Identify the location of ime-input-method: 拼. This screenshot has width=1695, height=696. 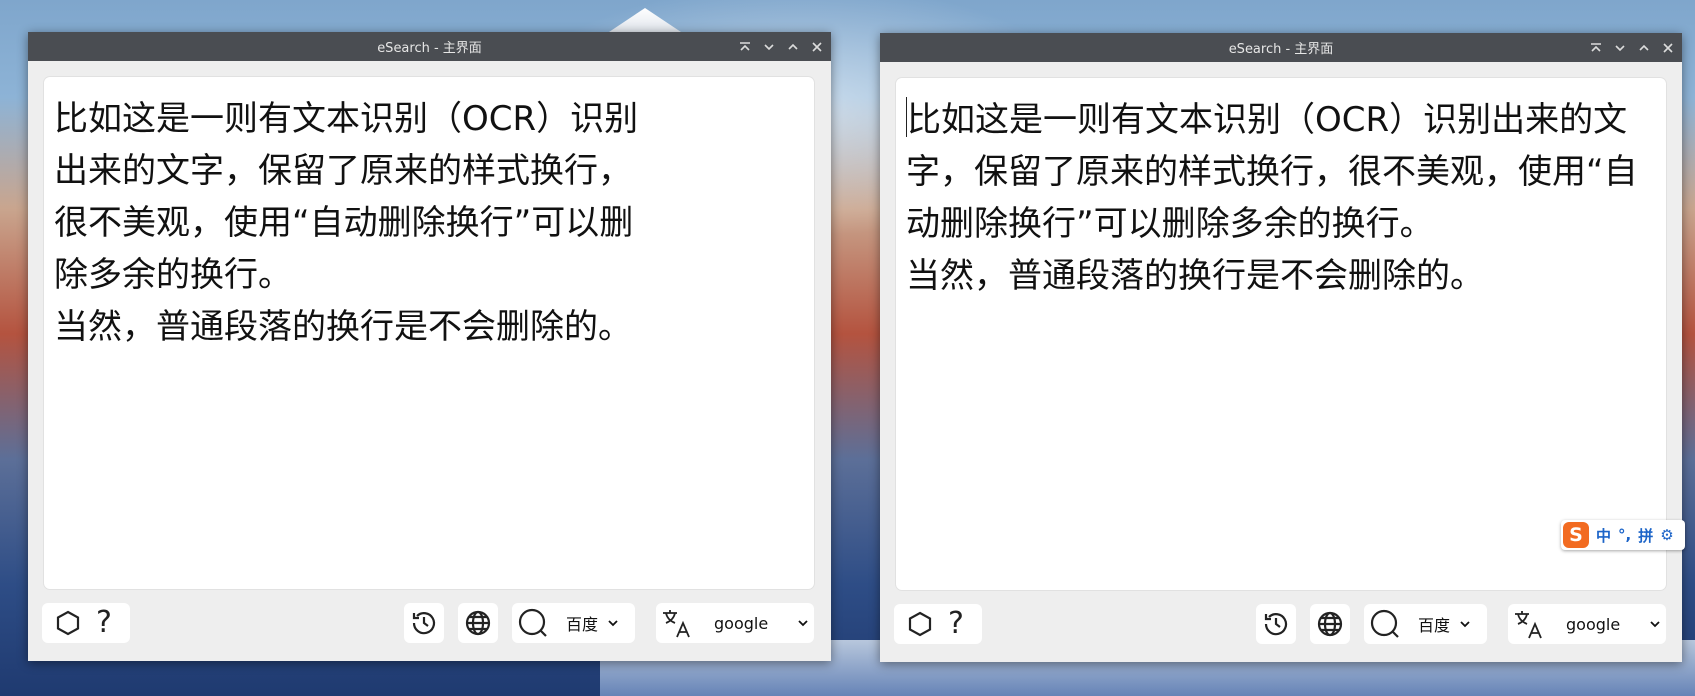
(1645, 535).